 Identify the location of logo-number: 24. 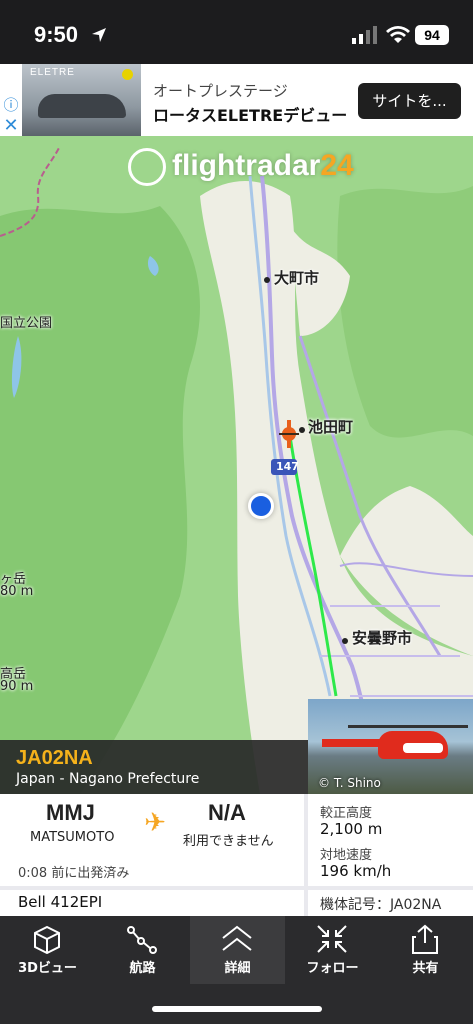
(337, 165).